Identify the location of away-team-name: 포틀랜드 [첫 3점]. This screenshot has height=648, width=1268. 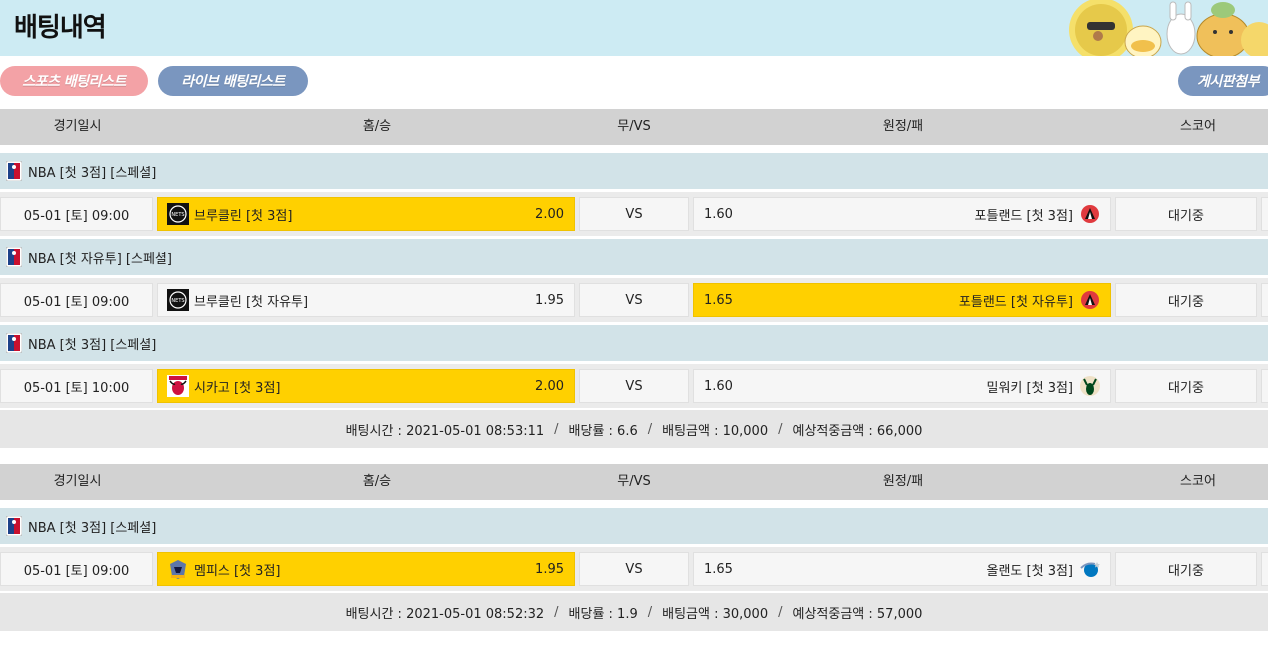
(1023, 216).